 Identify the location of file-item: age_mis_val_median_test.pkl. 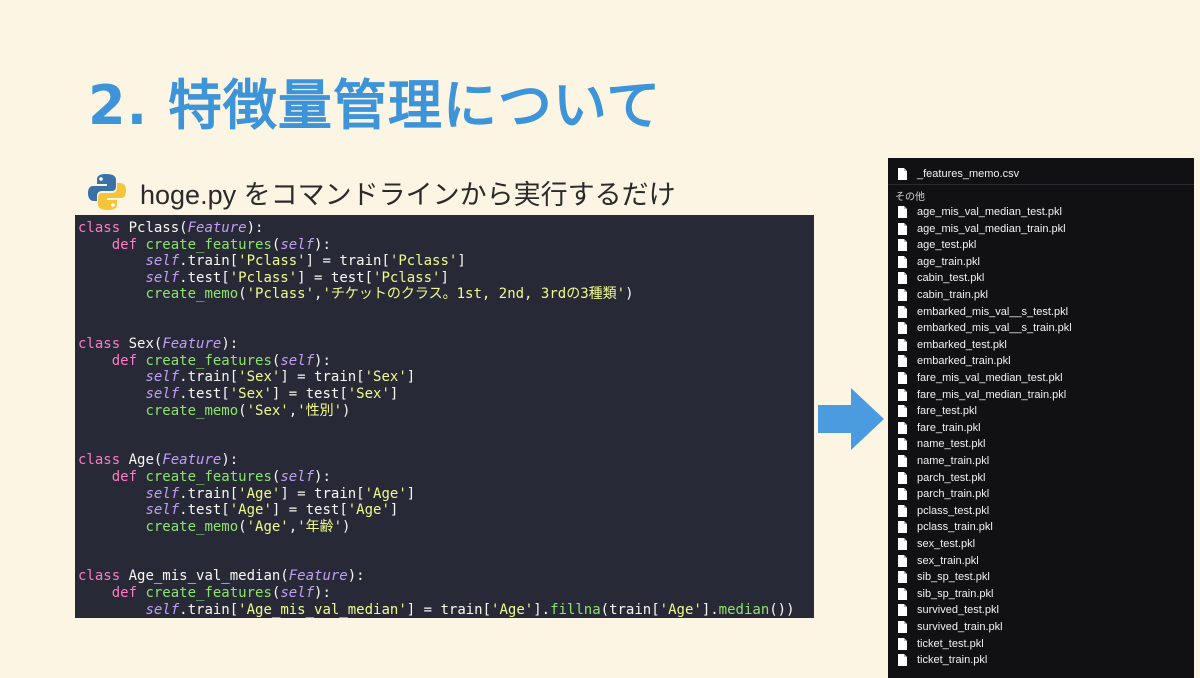
(980, 212).